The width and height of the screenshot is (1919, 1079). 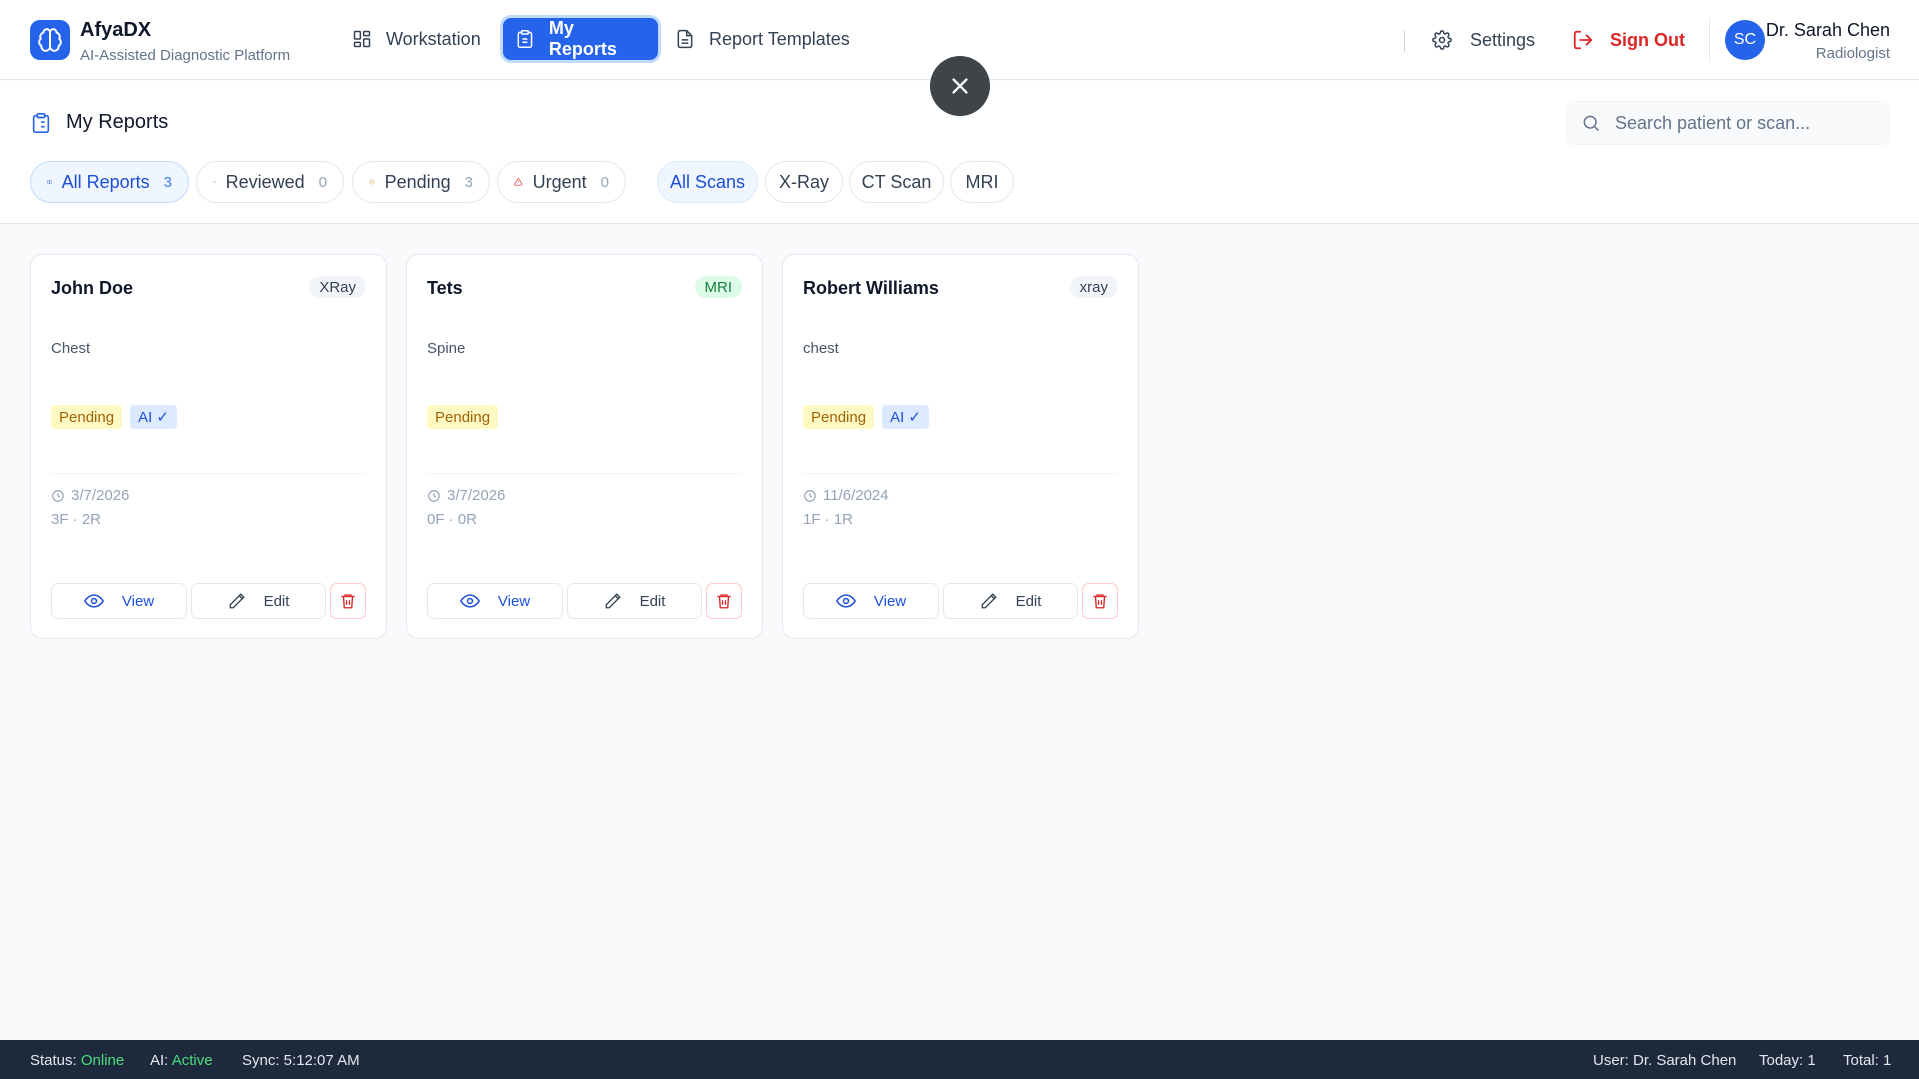 I want to click on filter-reviewed: Reviewed 0, so click(x=270, y=182).